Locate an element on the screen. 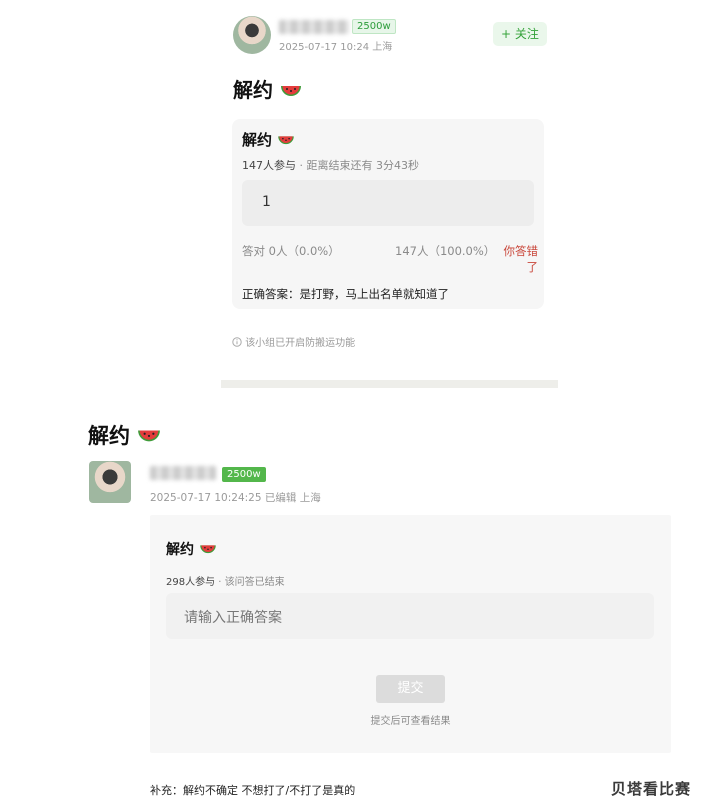 The image size is (719, 810). wrong-tag: 你答错了 is located at coordinates (521, 259).